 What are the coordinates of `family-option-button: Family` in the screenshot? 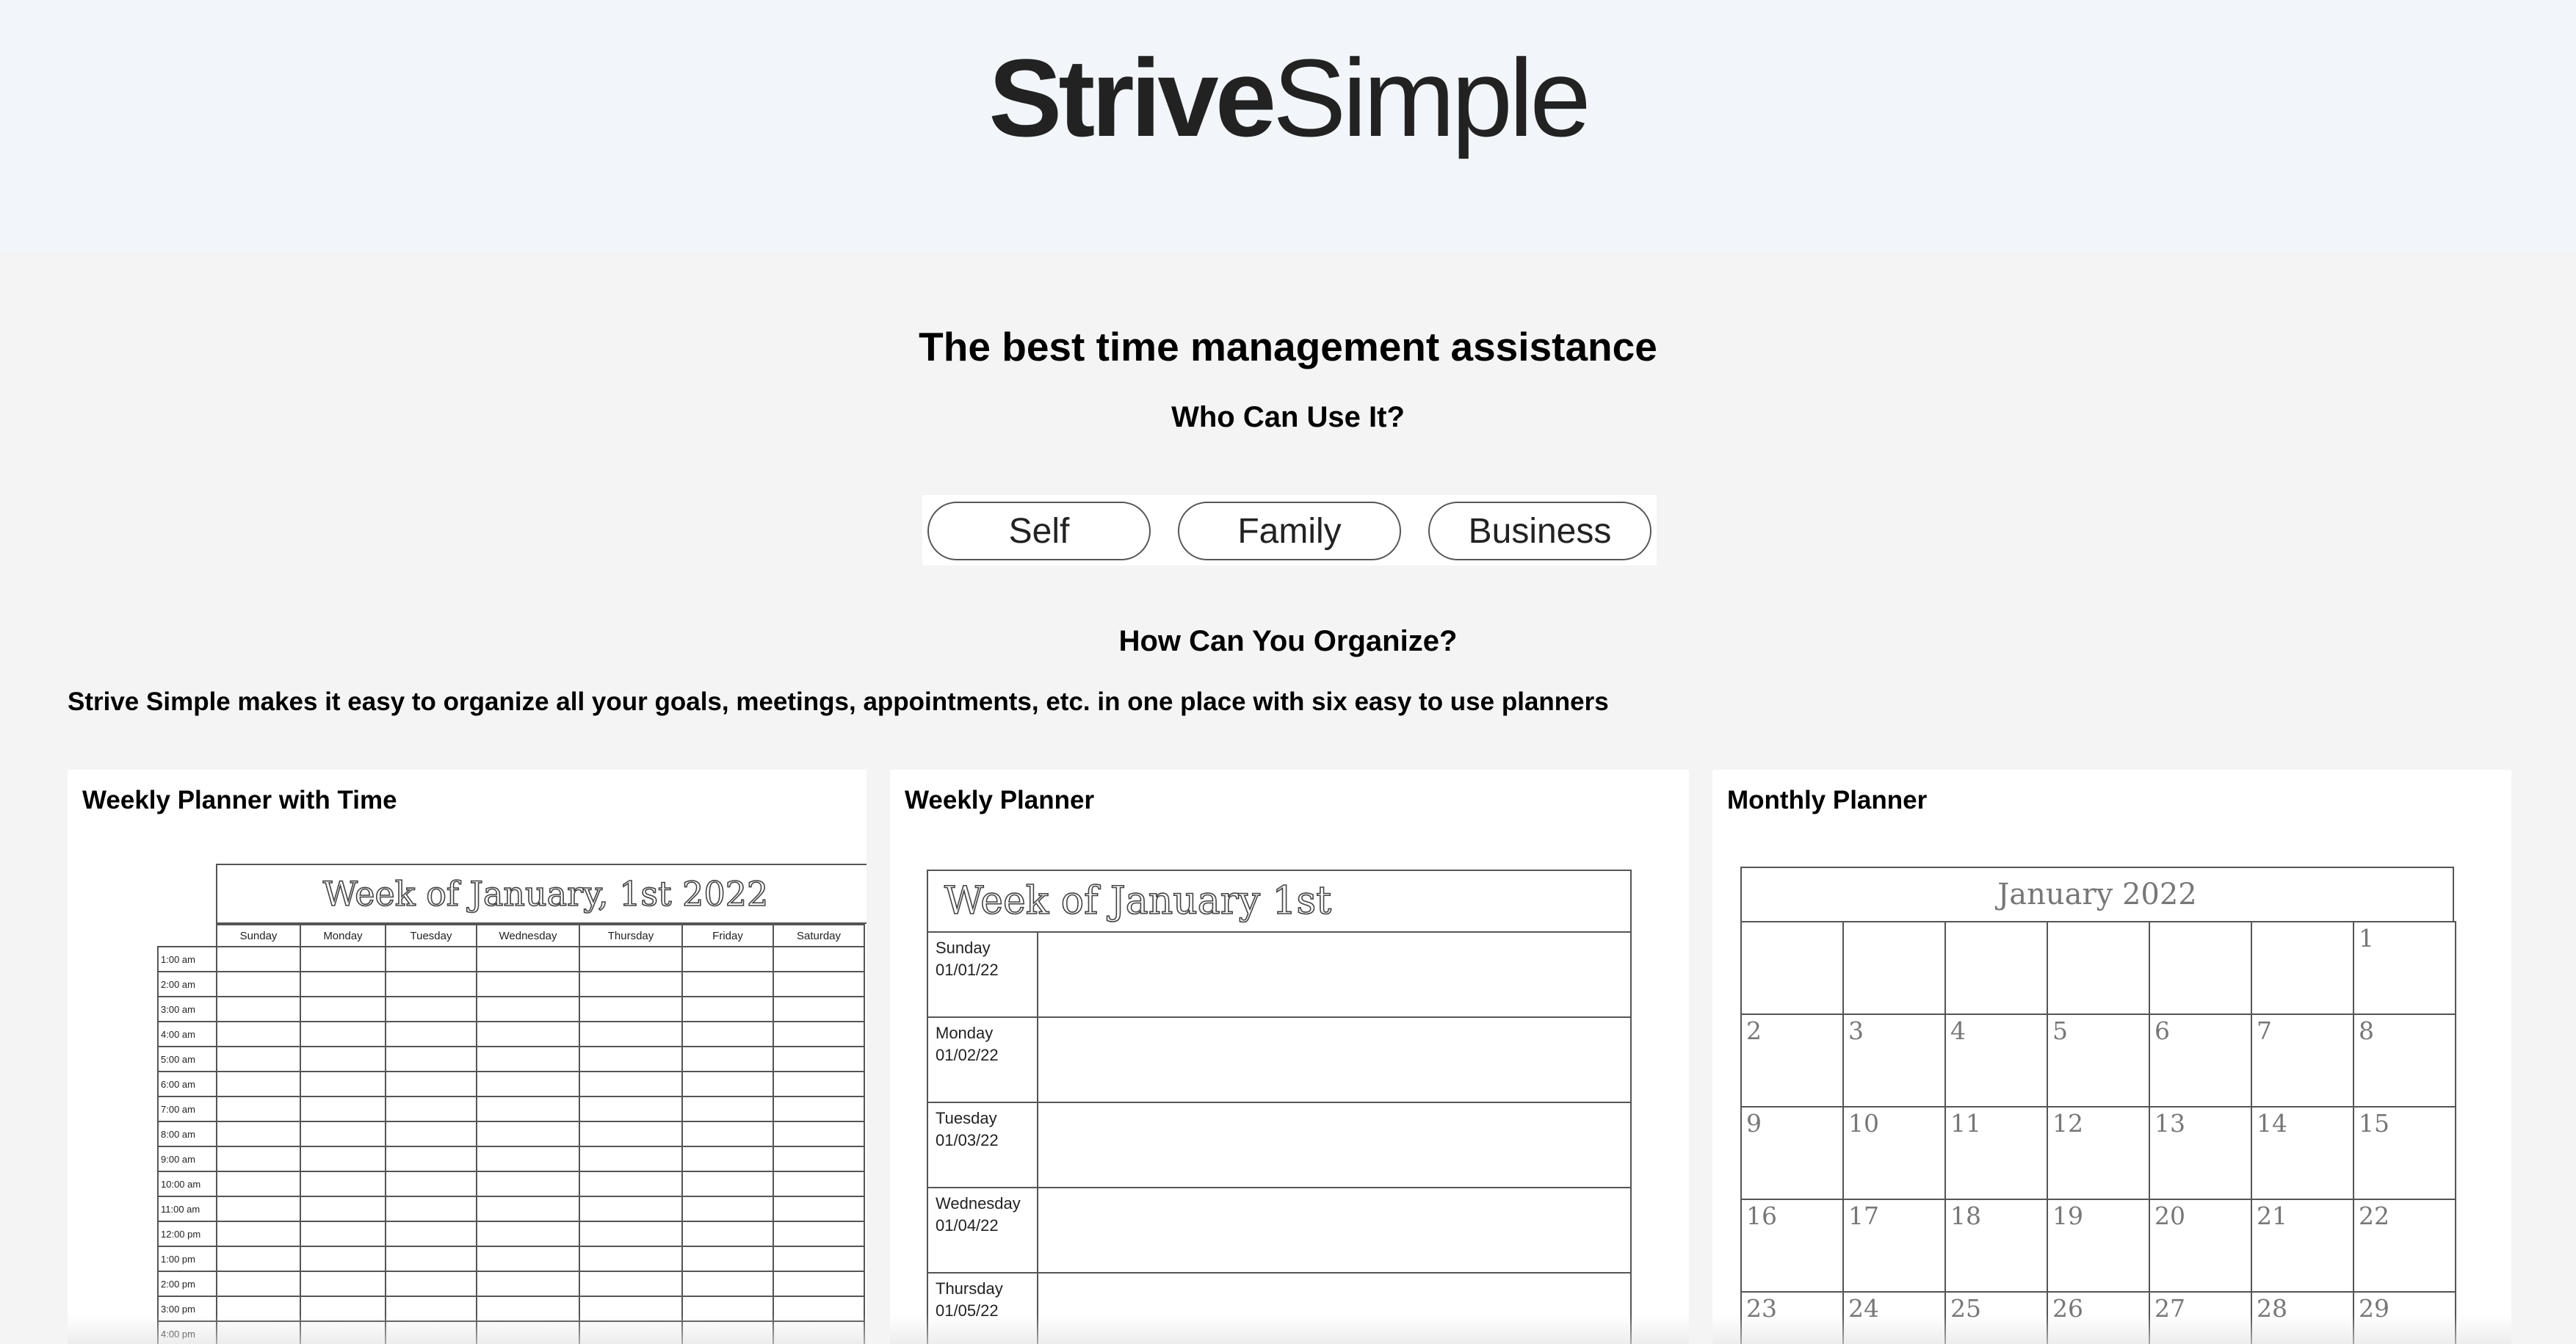 It's located at (1289, 531).